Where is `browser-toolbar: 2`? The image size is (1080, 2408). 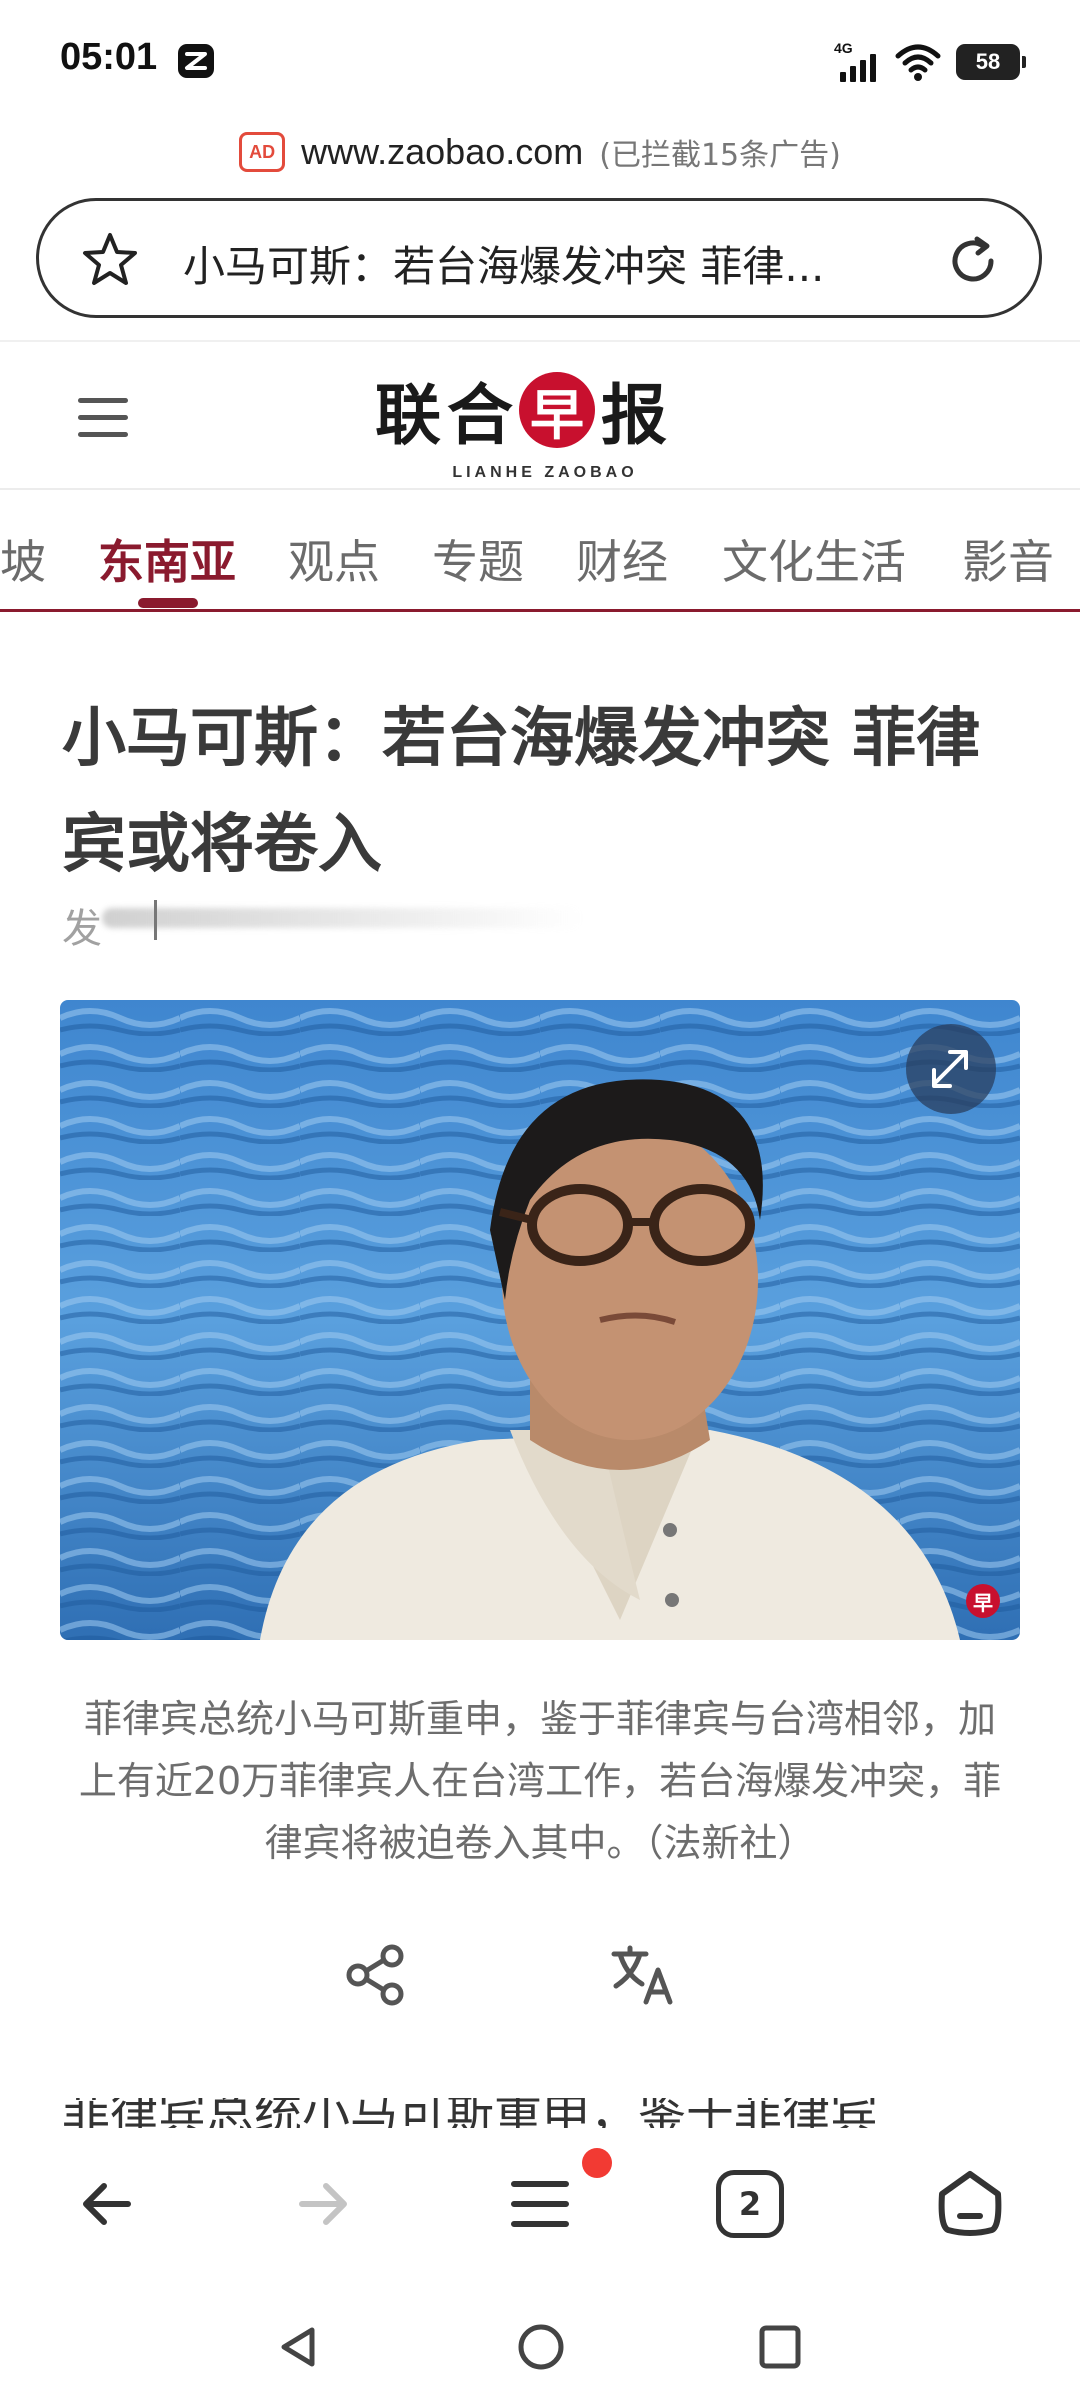 browser-toolbar: 2 is located at coordinates (540, 2203).